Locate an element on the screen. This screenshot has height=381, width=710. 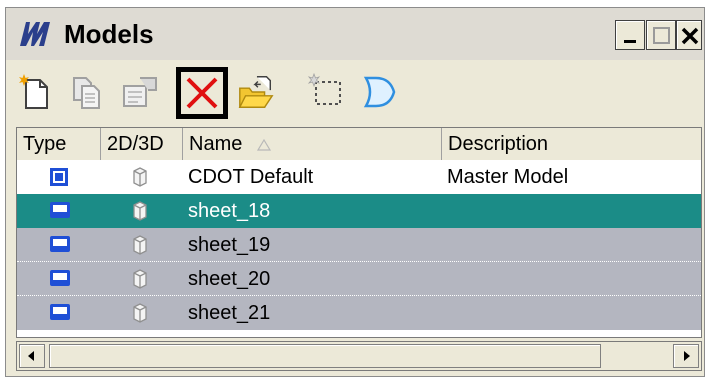
table-row: sheet_20 is located at coordinates (359, 279).